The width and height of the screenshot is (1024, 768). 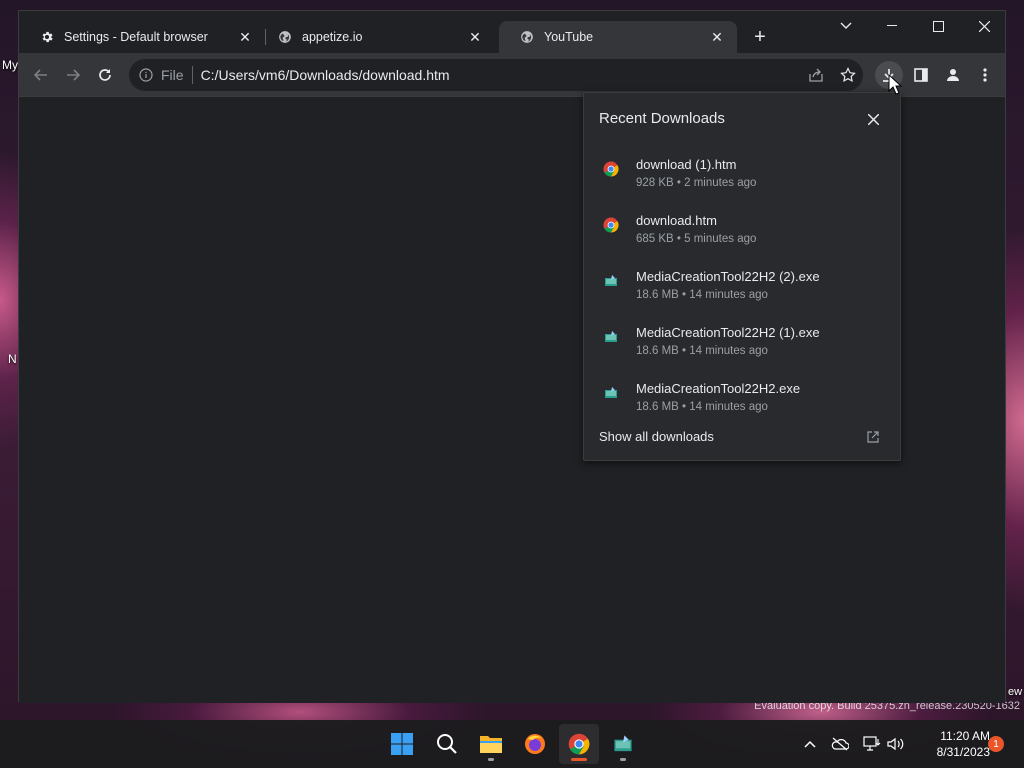 What do you see at coordinates (696, 239) in the screenshot?
I see `download-meta: 685 KB • 5 minutes ago` at bounding box center [696, 239].